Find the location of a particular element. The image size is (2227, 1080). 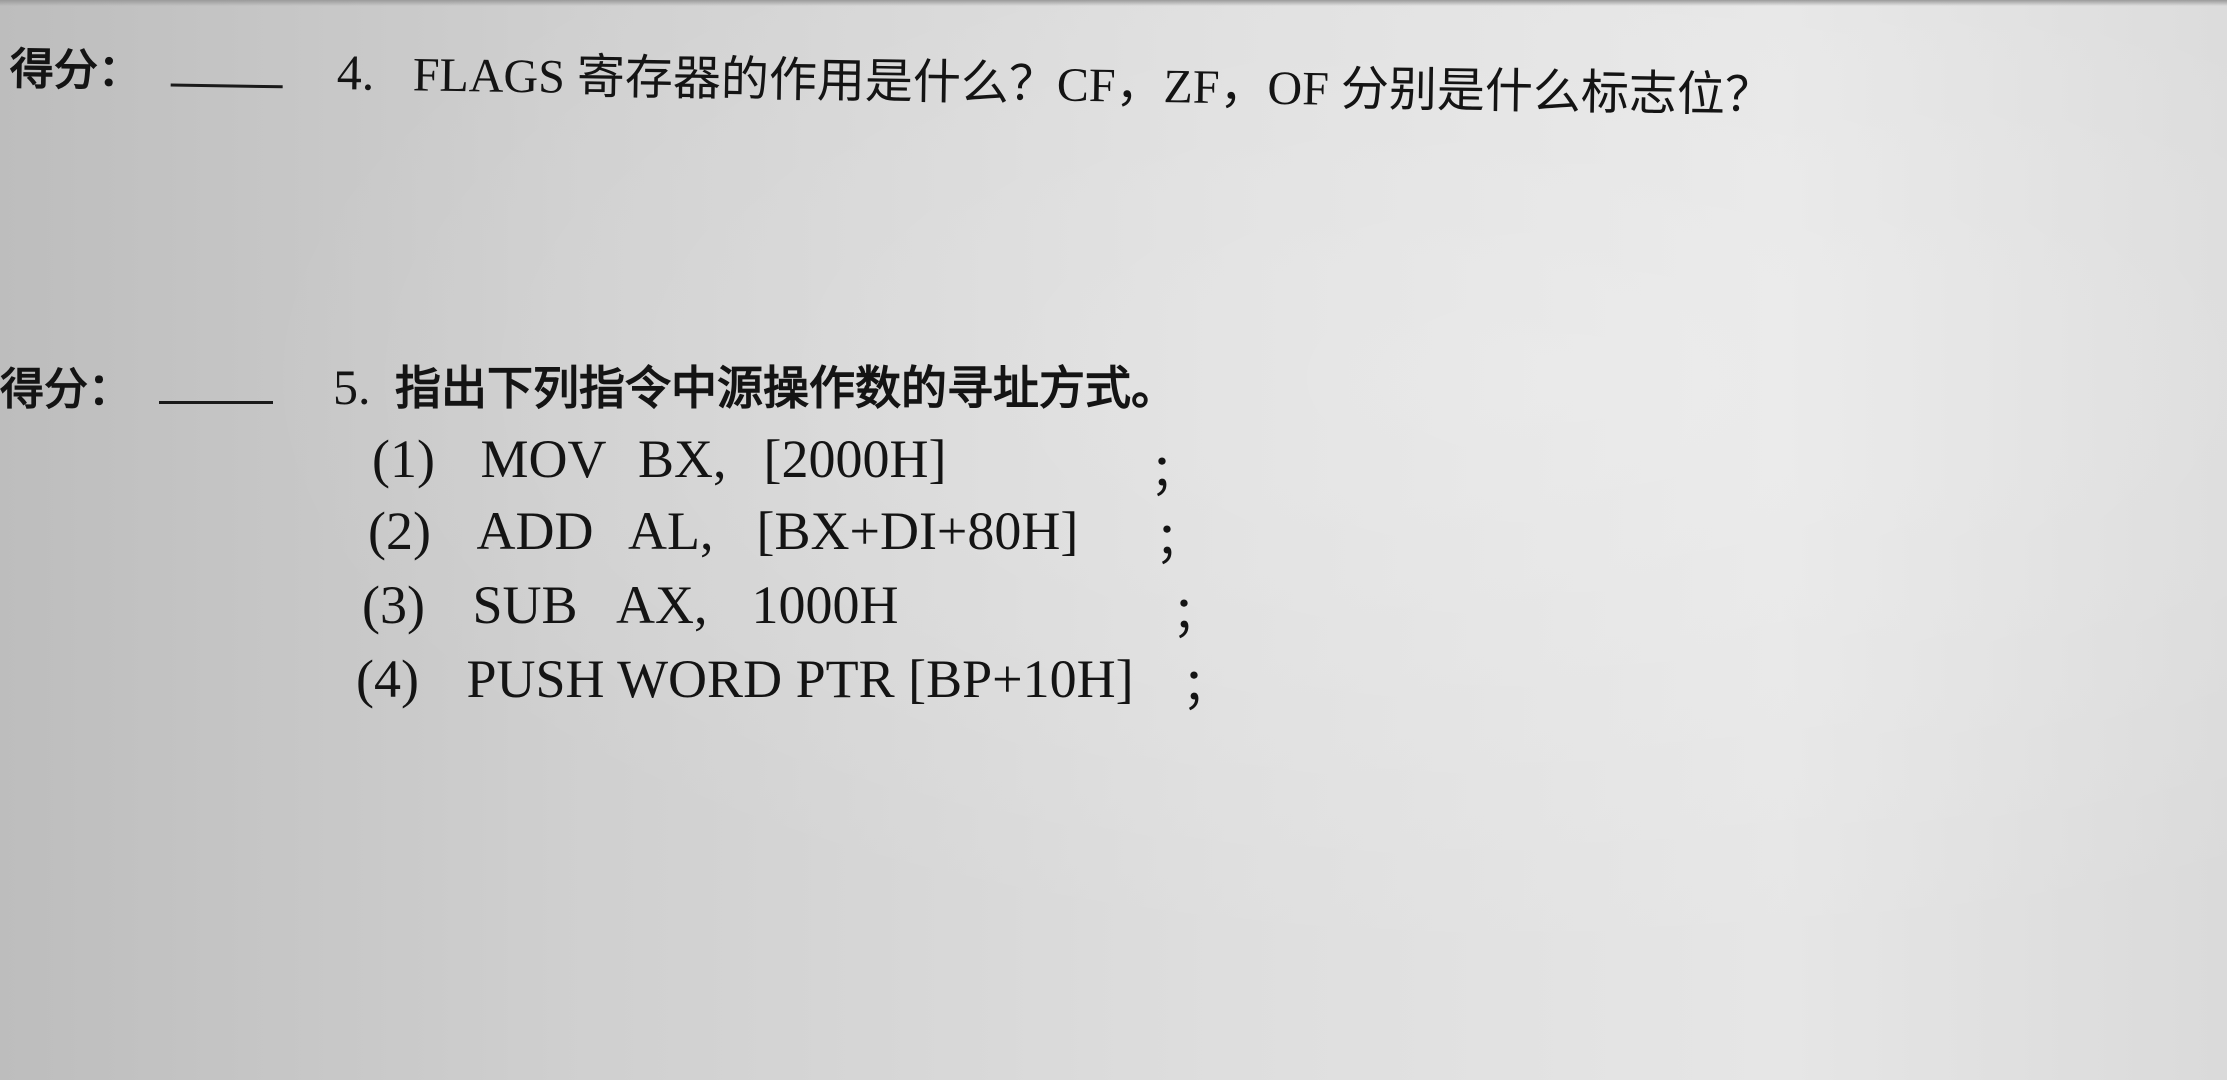

question-5-line: 得分： 5. 指出下列指令中源操作数的寻址方式。 is located at coordinates (588, 385).